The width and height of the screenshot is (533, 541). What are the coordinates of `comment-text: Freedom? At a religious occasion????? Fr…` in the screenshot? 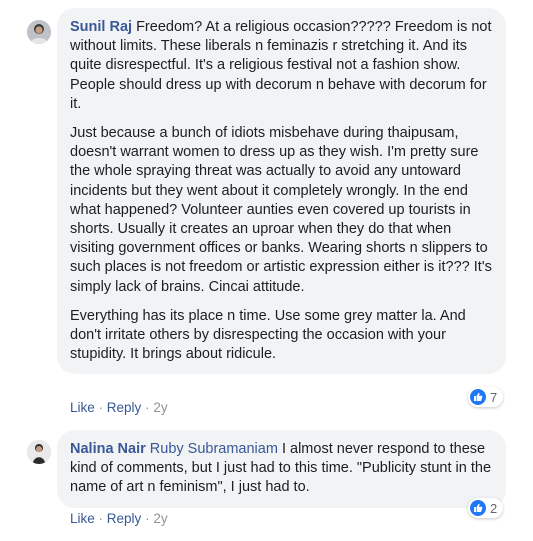 It's located at (281, 65).